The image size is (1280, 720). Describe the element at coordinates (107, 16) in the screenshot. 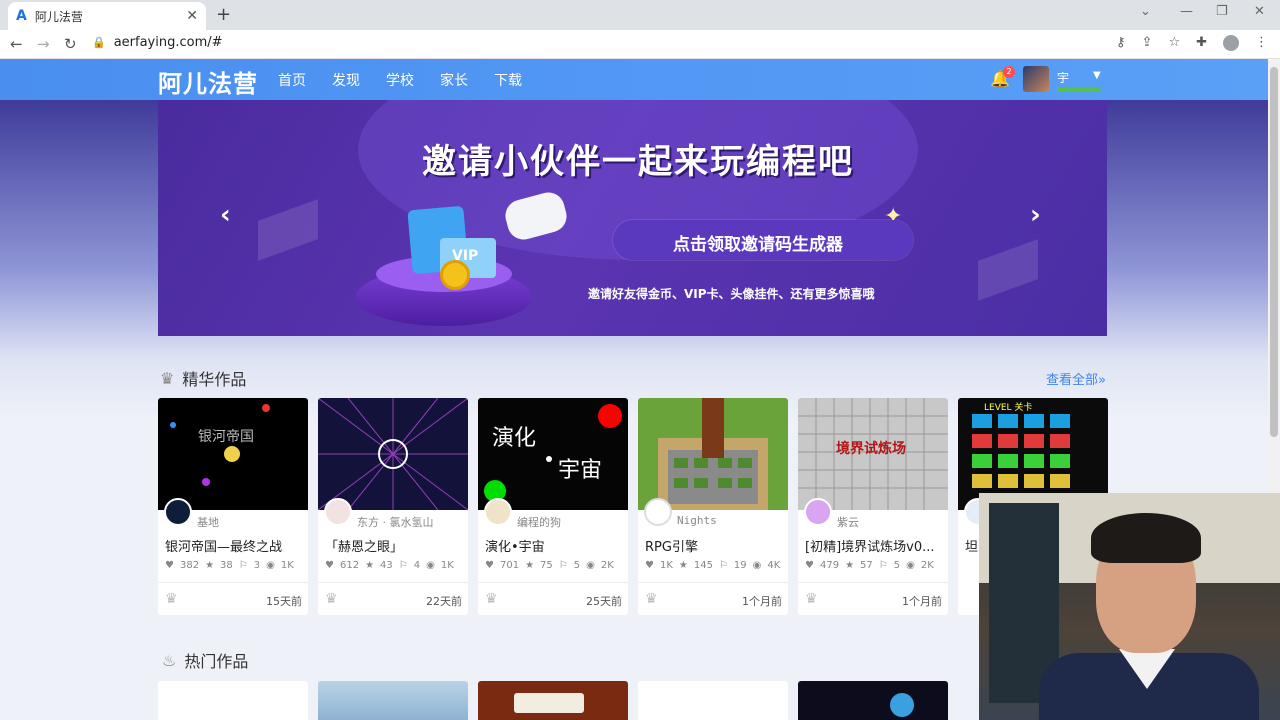

I see `browser-tab: A 阿儿法营 ✕` at that location.